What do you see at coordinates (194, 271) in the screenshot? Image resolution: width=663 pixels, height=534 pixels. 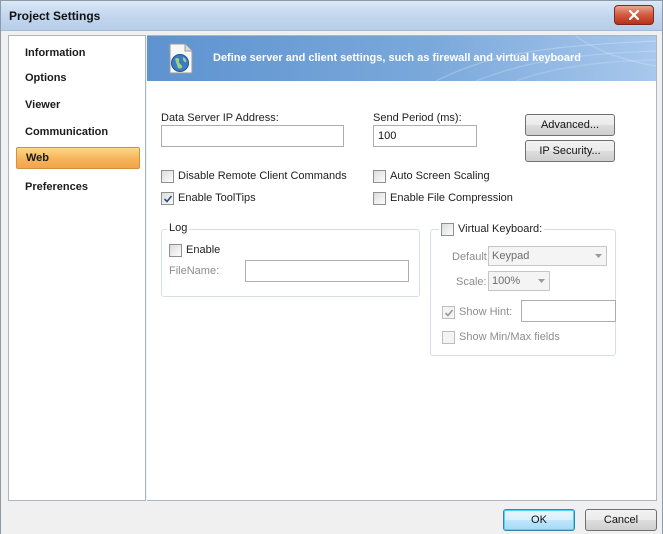 I see `filename-label: FileName:` at bounding box center [194, 271].